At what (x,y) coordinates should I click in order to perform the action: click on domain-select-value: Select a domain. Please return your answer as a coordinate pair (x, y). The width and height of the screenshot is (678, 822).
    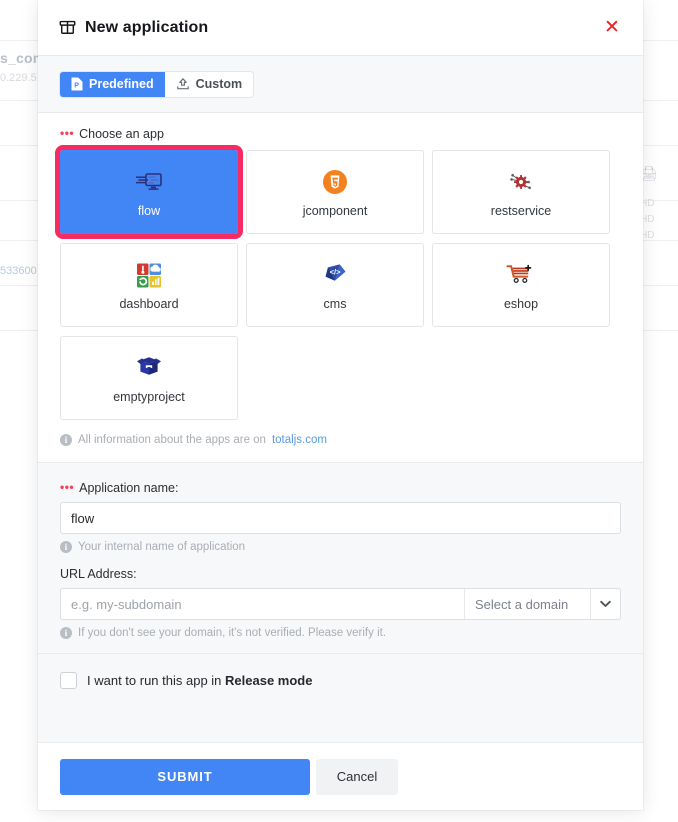
    Looking at the image, I should click on (522, 604).